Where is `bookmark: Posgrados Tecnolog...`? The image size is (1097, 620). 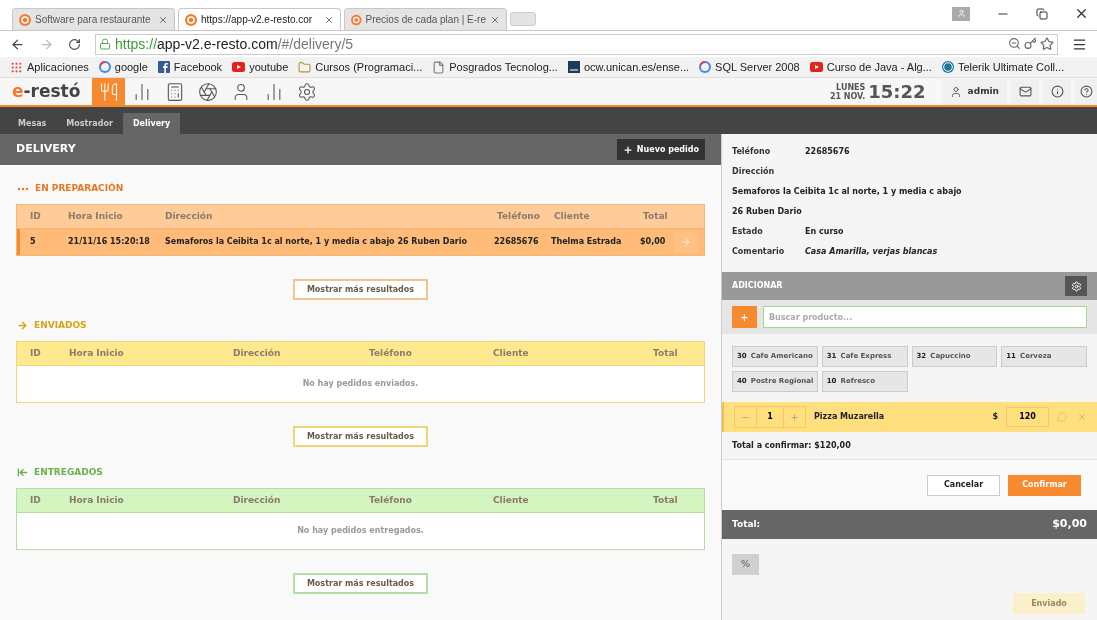 bookmark: Posgrados Tecnolog... is located at coordinates (495, 67).